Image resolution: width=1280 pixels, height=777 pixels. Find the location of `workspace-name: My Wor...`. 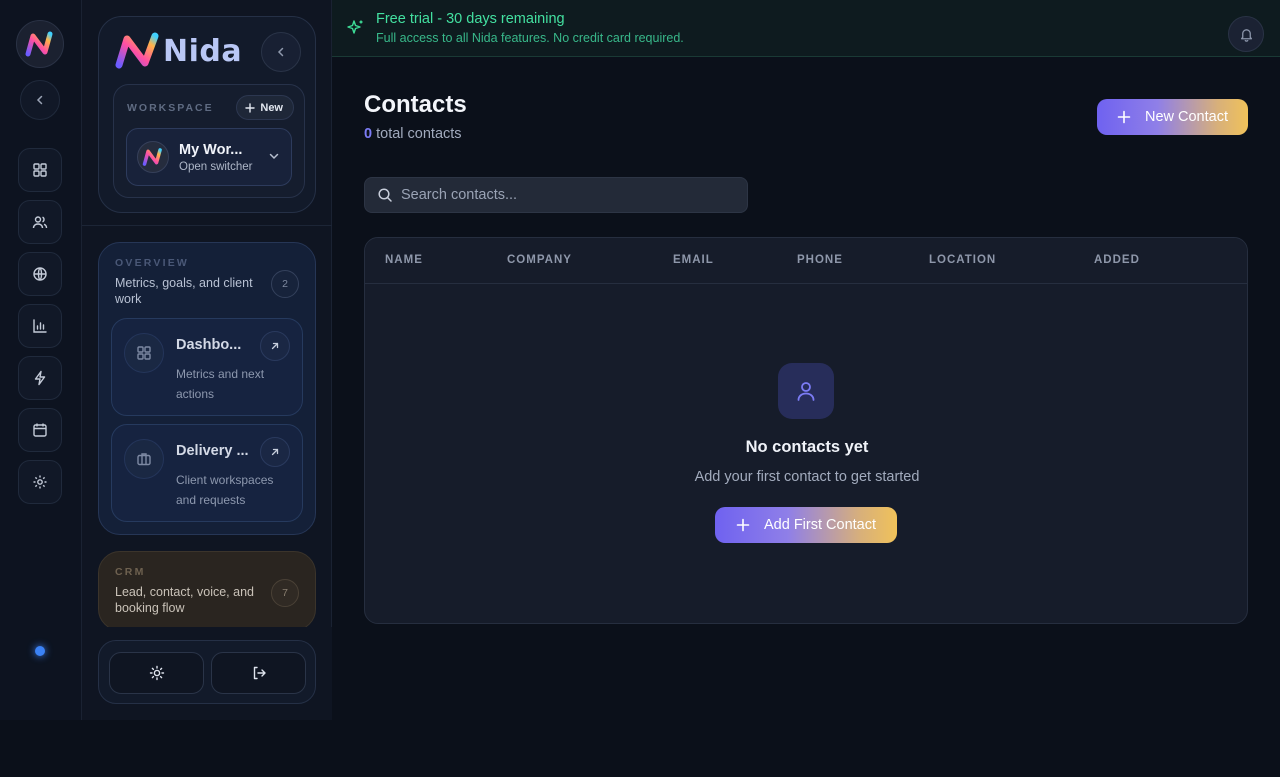

workspace-name: My Wor... is located at coordinates (211, 149).